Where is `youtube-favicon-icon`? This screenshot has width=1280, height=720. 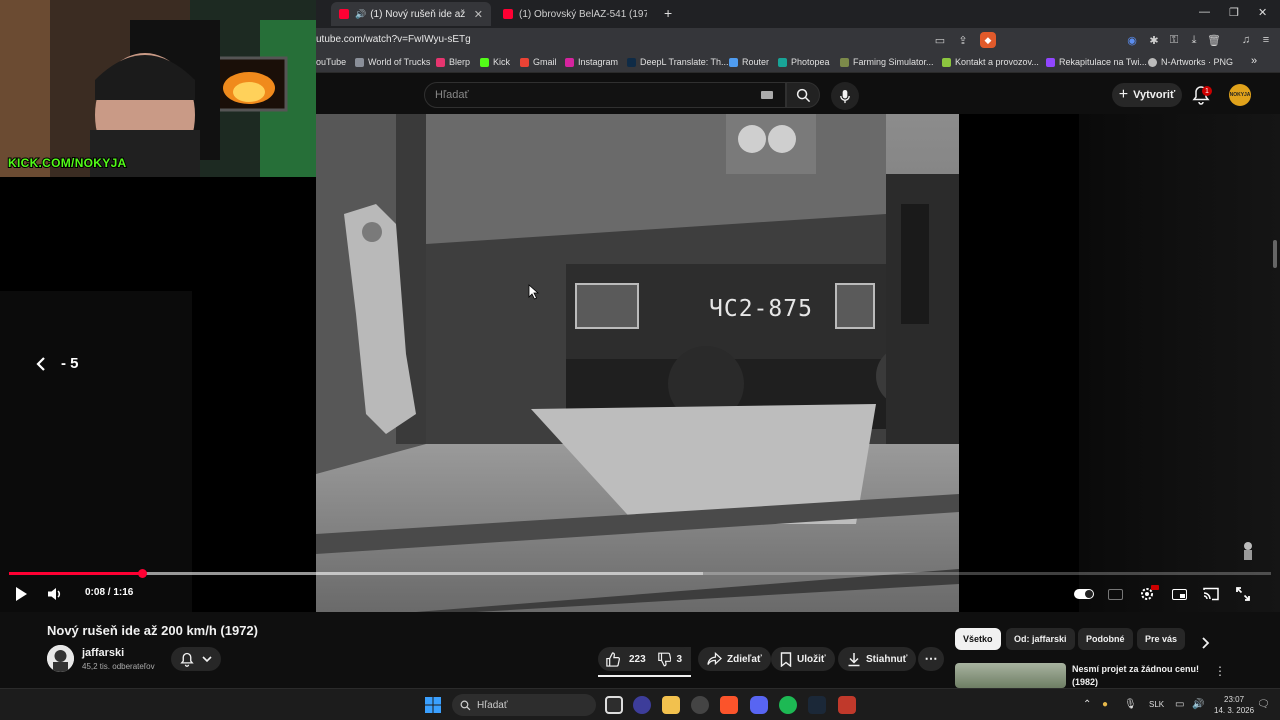
youtube-favicon-icon is located at coordinates (508, 14).